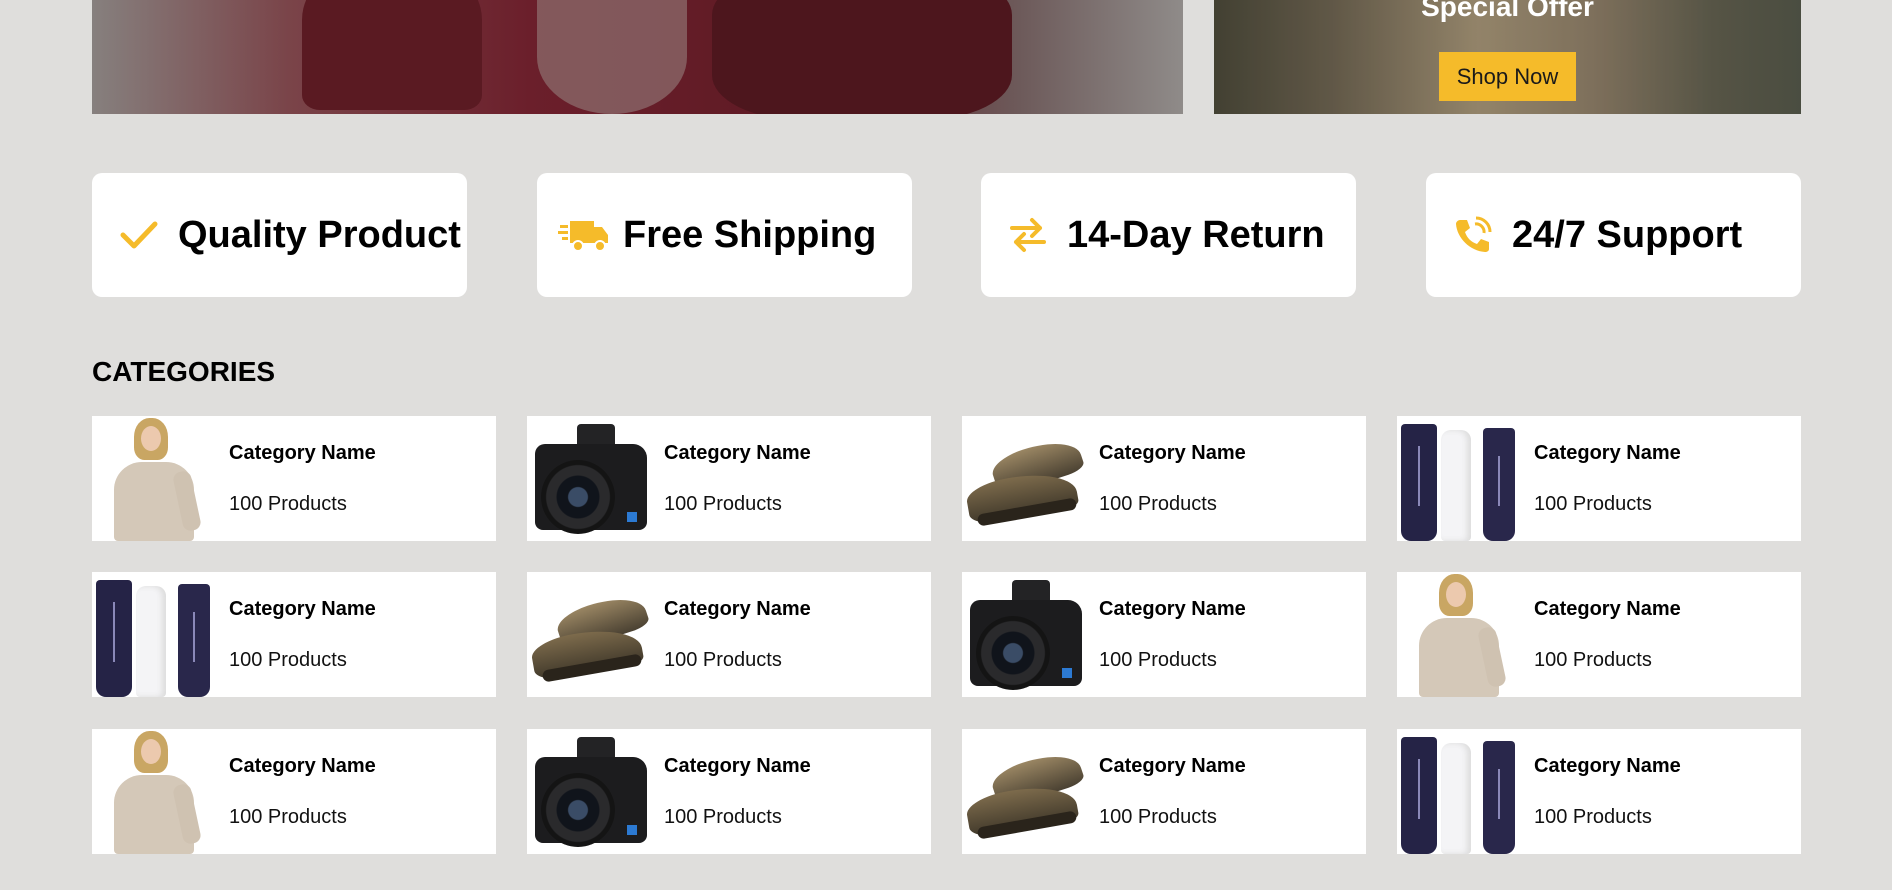 Image resolution: width=1892 pixels, height=890 pixels. I want to click on phone-icon, so click(1473, 235).